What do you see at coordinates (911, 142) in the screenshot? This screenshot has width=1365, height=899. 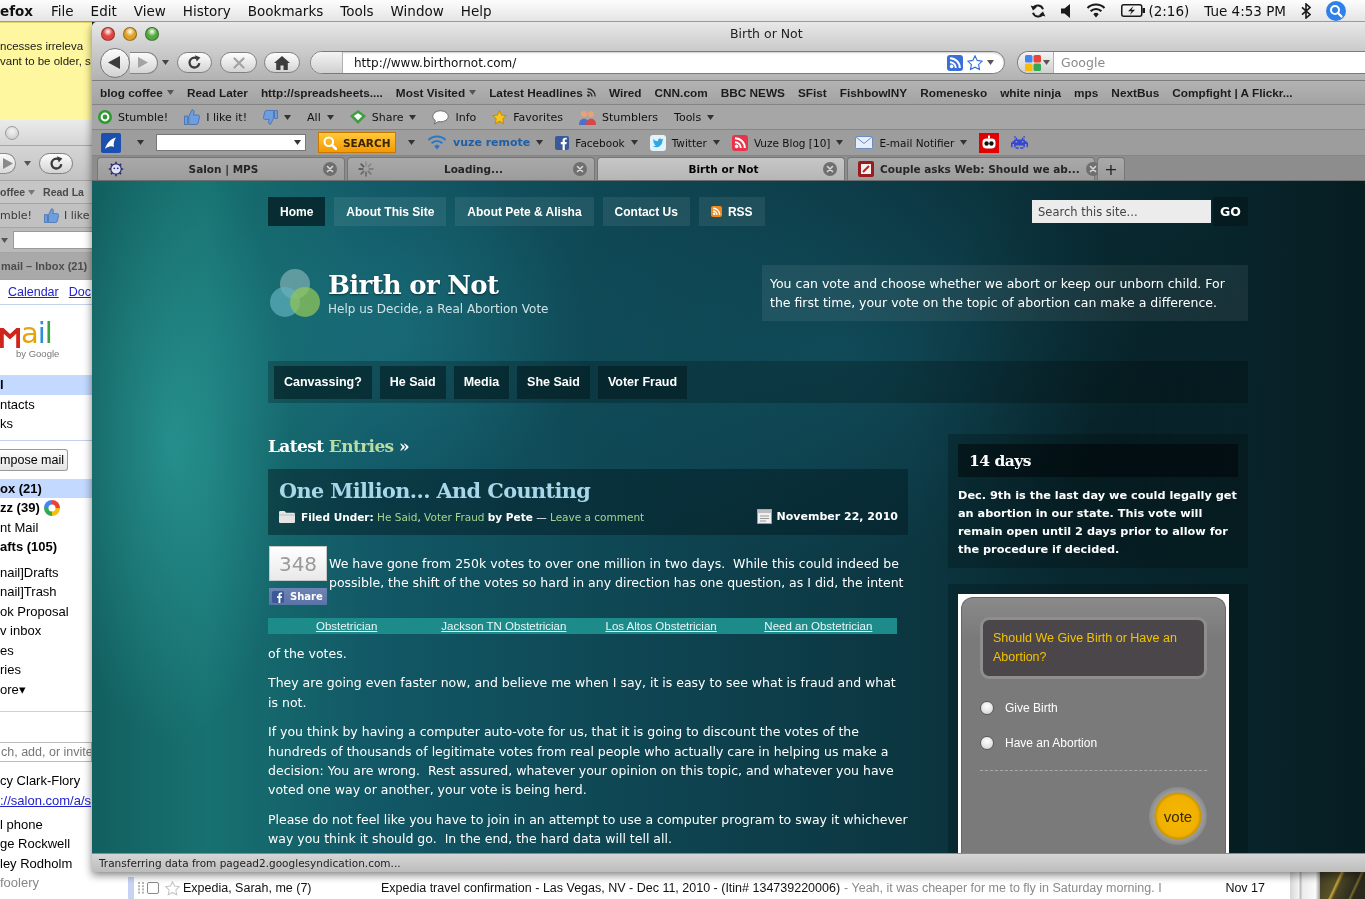 I see `toolbar-button: E-mail Notifier` at bounding box center [911, 142].